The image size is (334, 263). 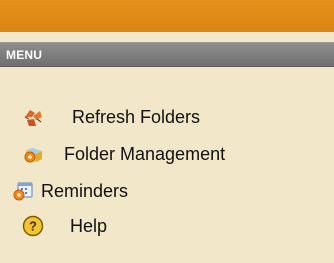 I want to click on folder-gear-icon, so click(x=33, y=155).